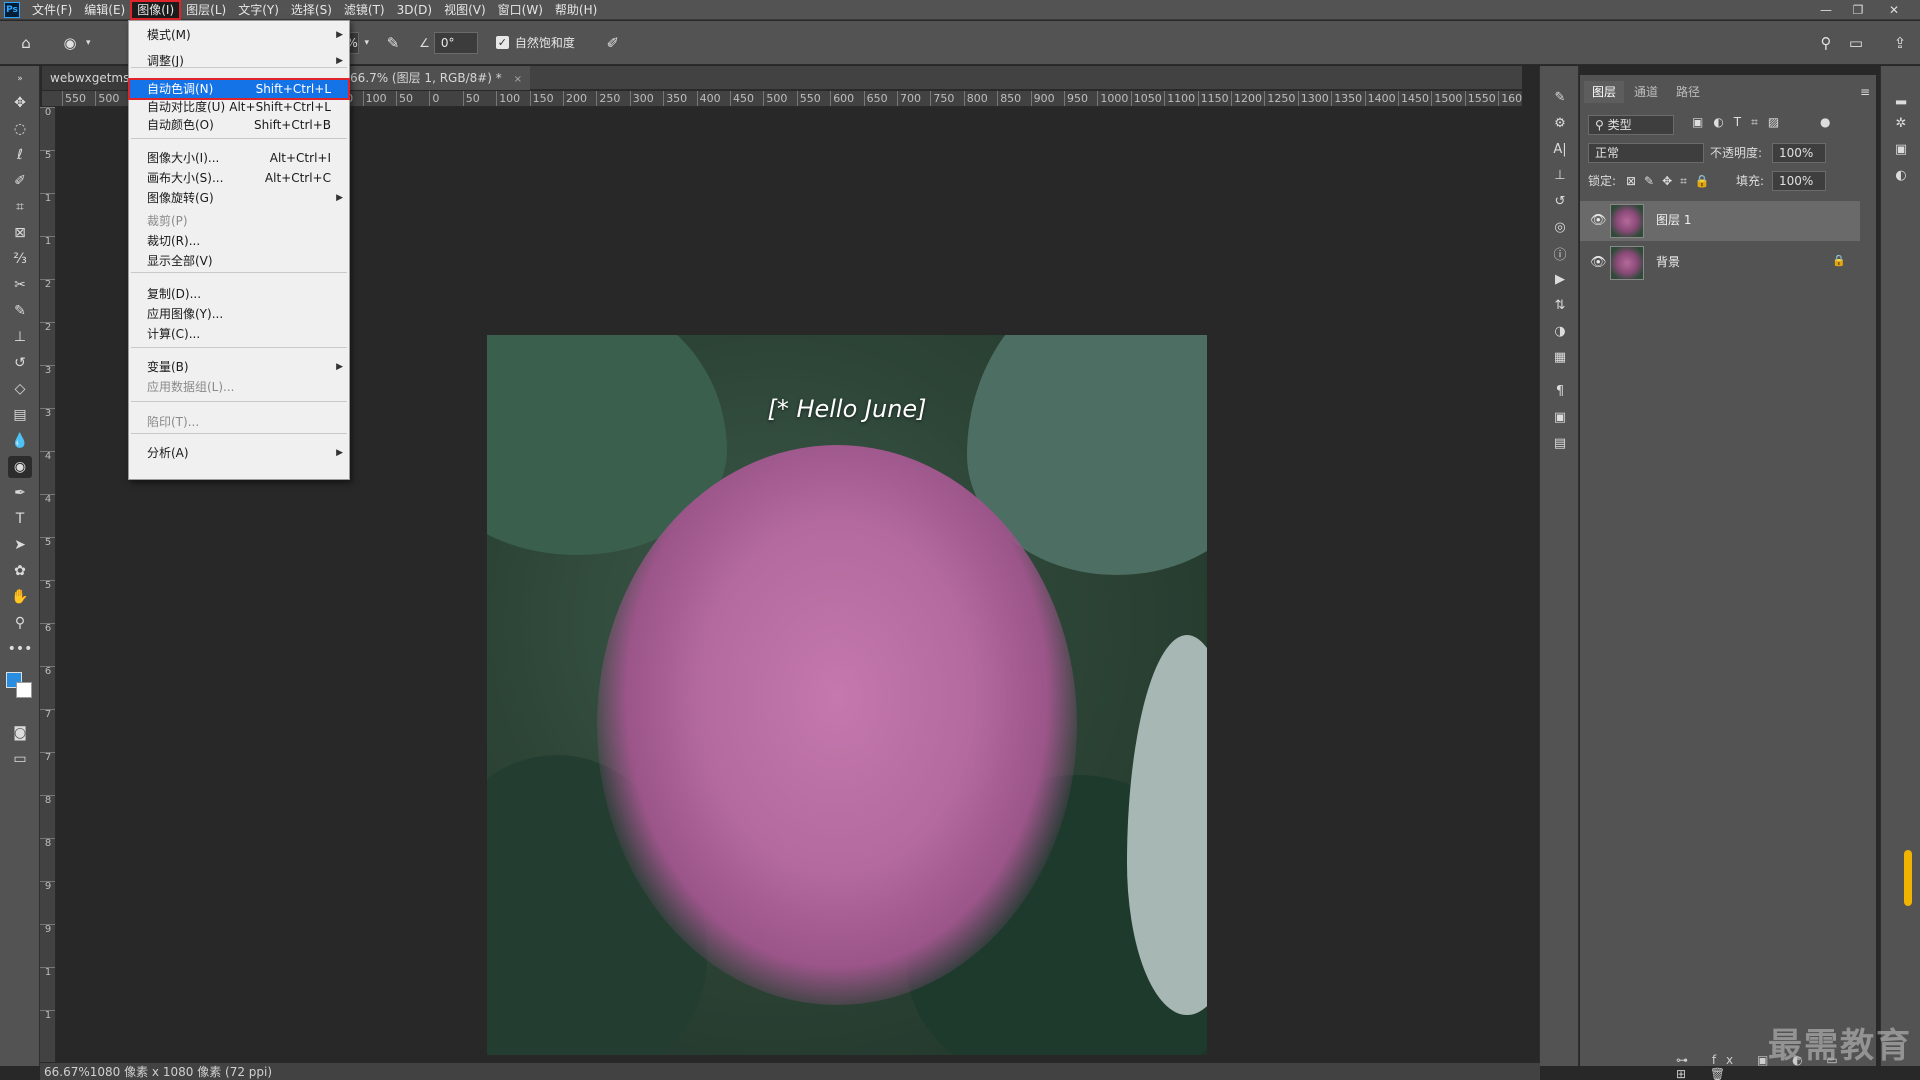 The height and width of the screenshot is (1080, 1920). What do you see at coordinates (1865, 92) in the screenshot?
I see `panel-menu-icon: ≡` at bounding box center [1865, 92].